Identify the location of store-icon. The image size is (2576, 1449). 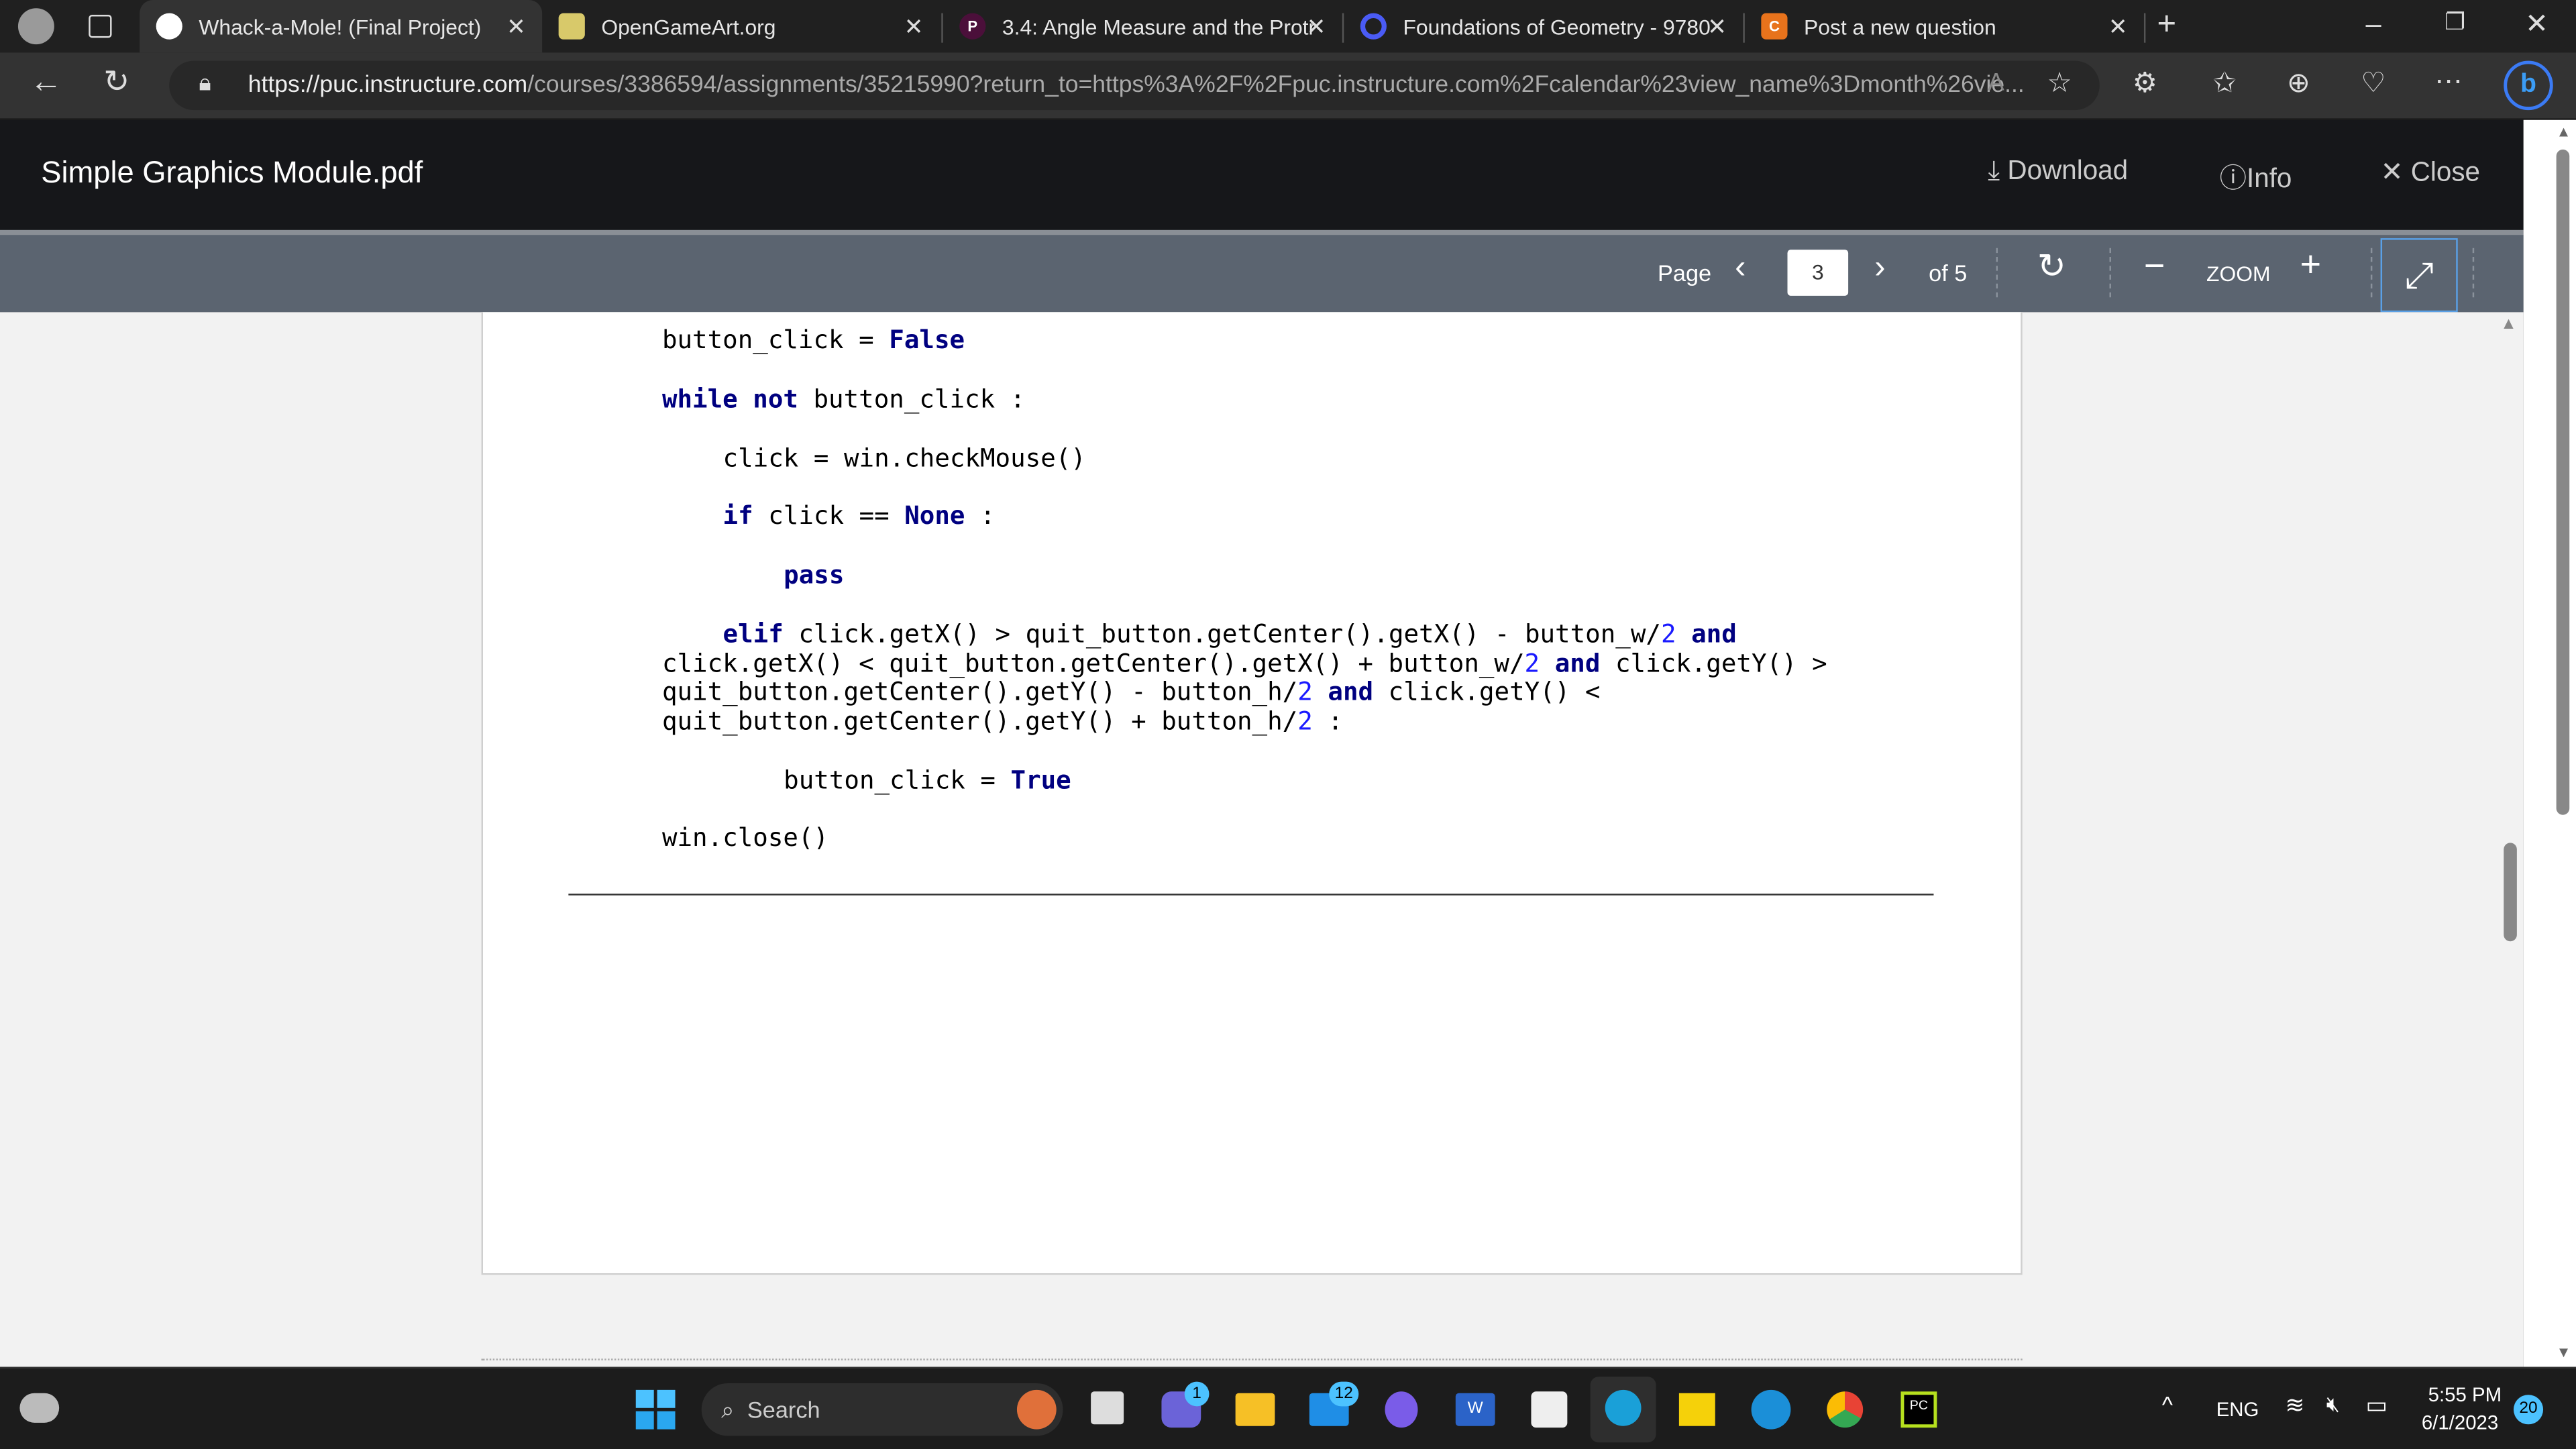
(1549, 1409).